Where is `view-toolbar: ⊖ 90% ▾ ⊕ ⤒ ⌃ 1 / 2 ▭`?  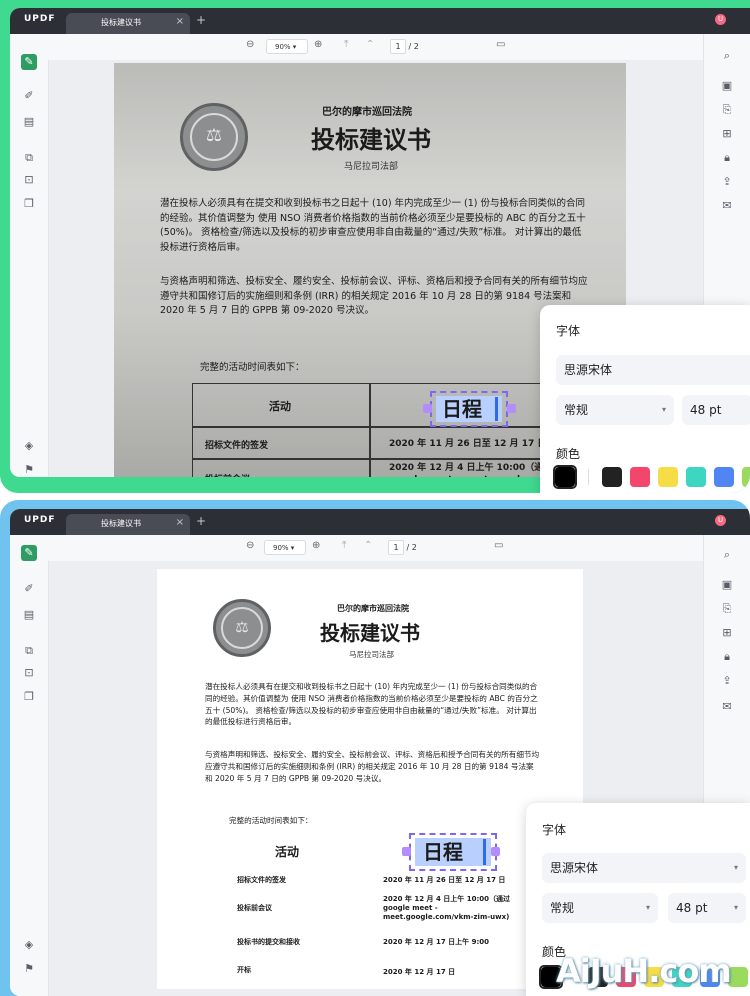 view-toolbar: ⊖ 90% ▾ ⊕ ⤒ ⌃ 1 / 2 ▭ is located at coordinates (376, 47).